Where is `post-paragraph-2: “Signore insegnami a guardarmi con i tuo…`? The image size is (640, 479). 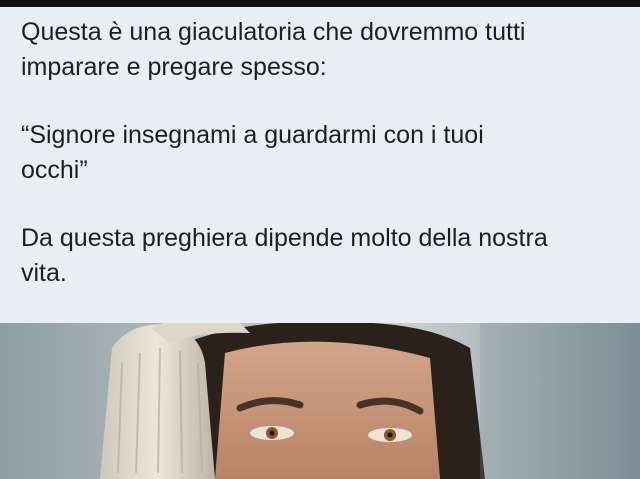 post-paragraph-2: “Signore insegnami a guardarmi con i tuo… is located at coordinates (252, 152).